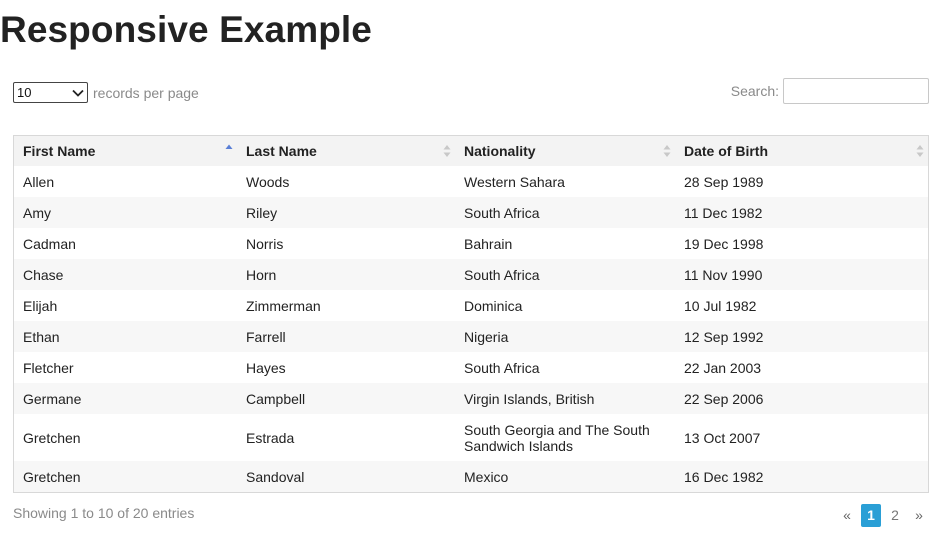 This screenshot has width=939, height=539. What do you see at coordinates (346, 336) in the screenshot?
I see `cell-last-name: Farrell` at bounding box center [346, 336].